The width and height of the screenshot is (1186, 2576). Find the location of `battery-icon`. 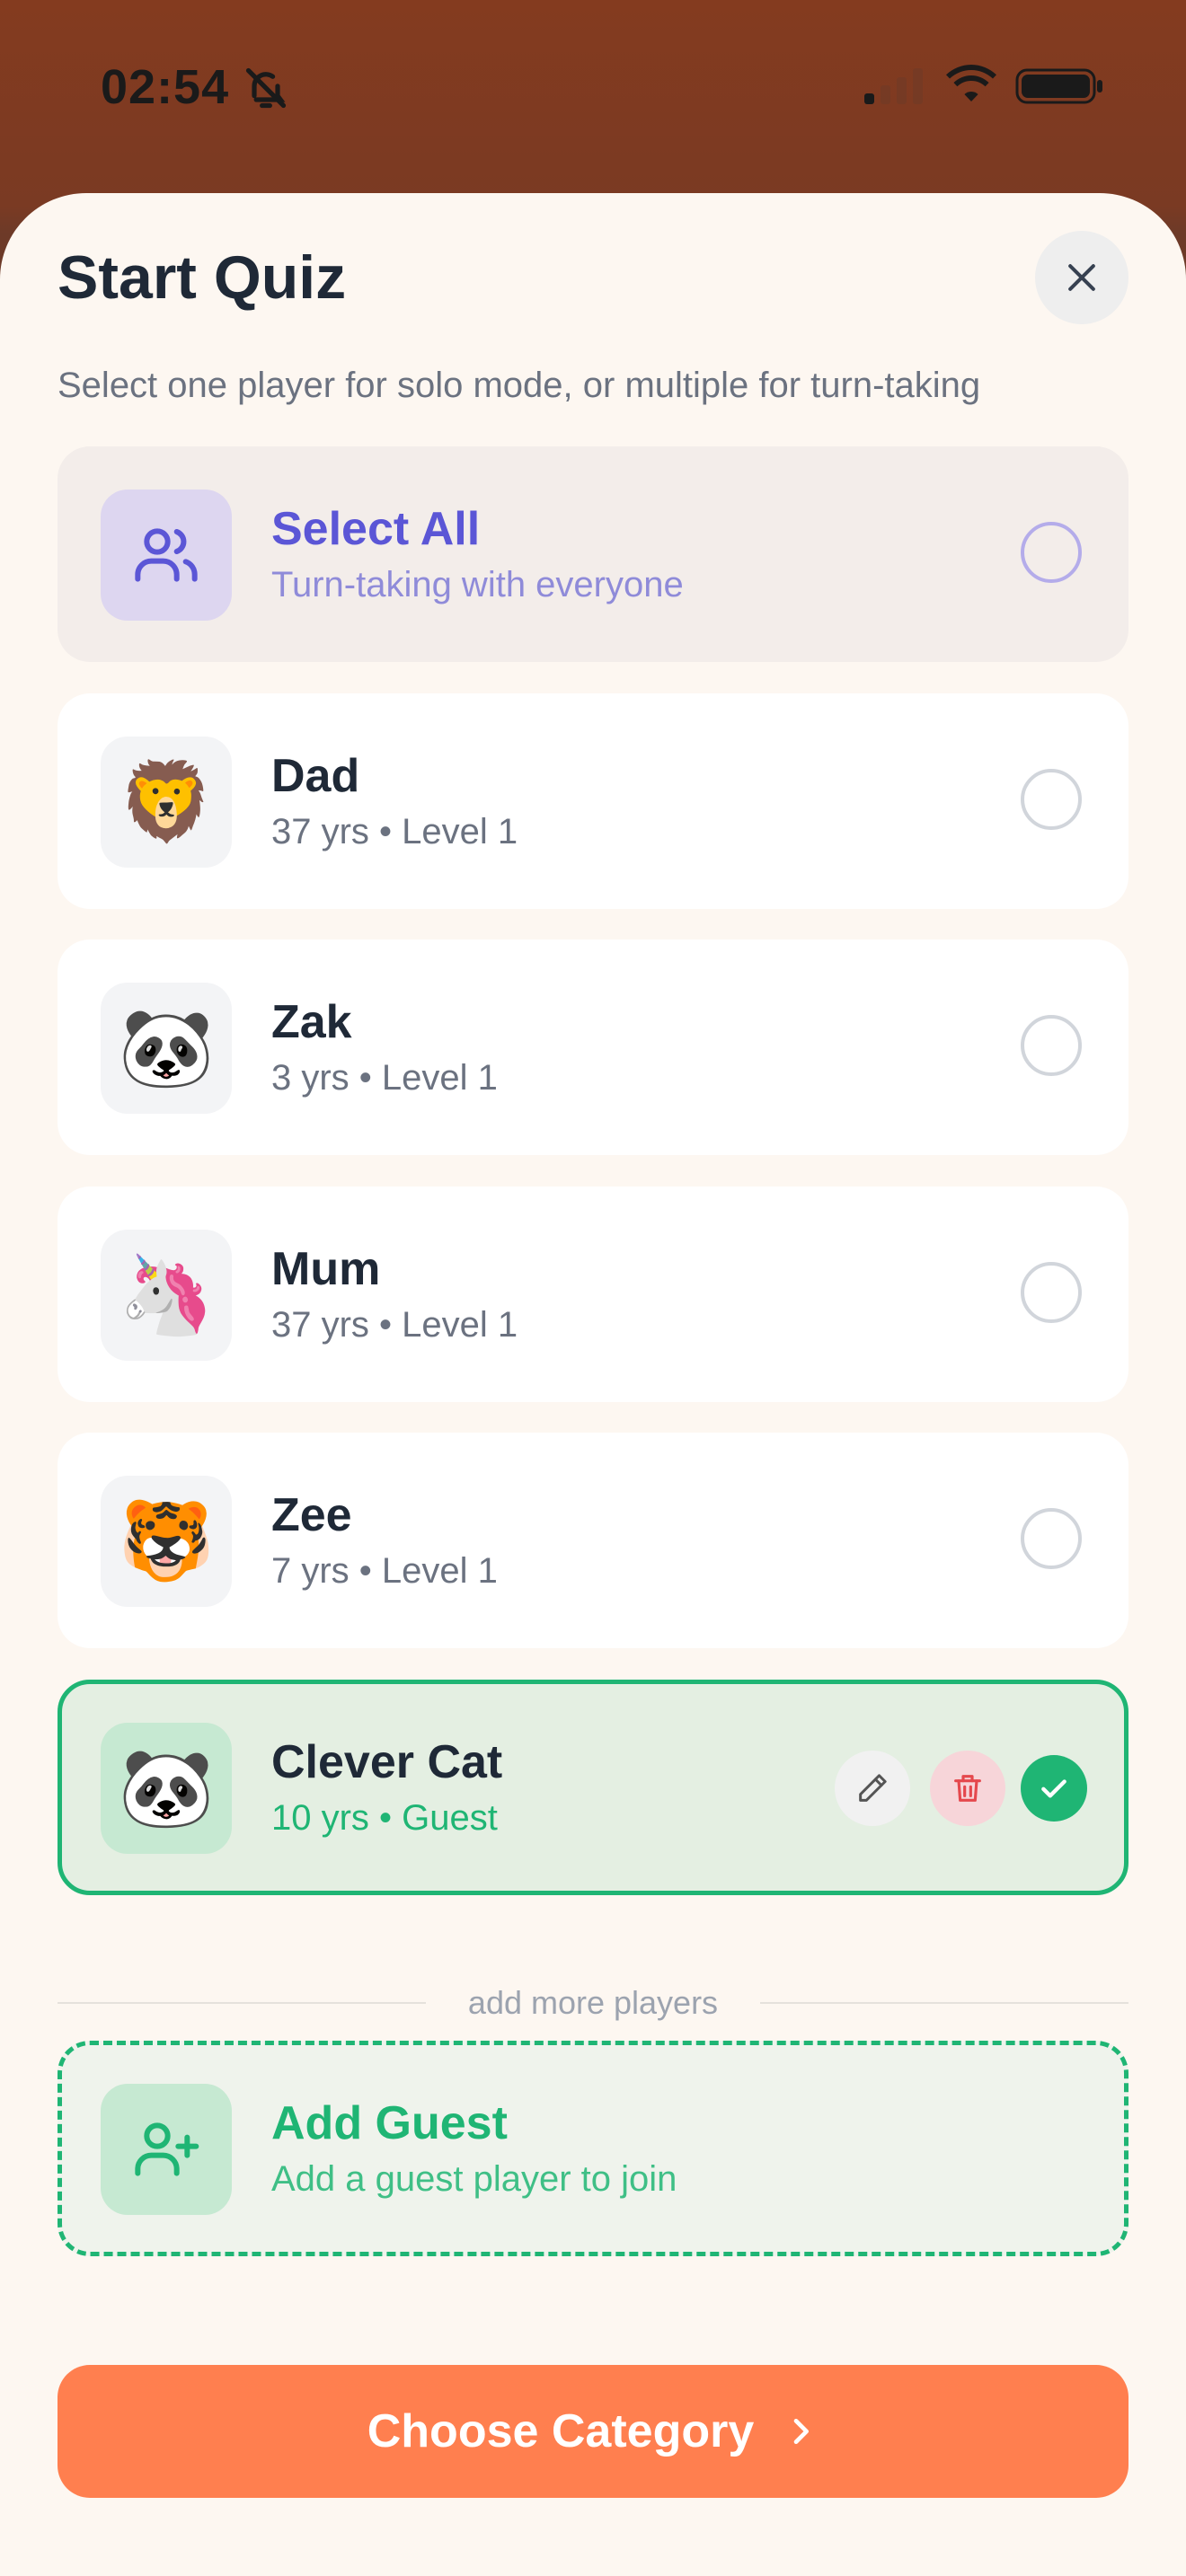

battery-icon is located at coordinates (1058, 86).